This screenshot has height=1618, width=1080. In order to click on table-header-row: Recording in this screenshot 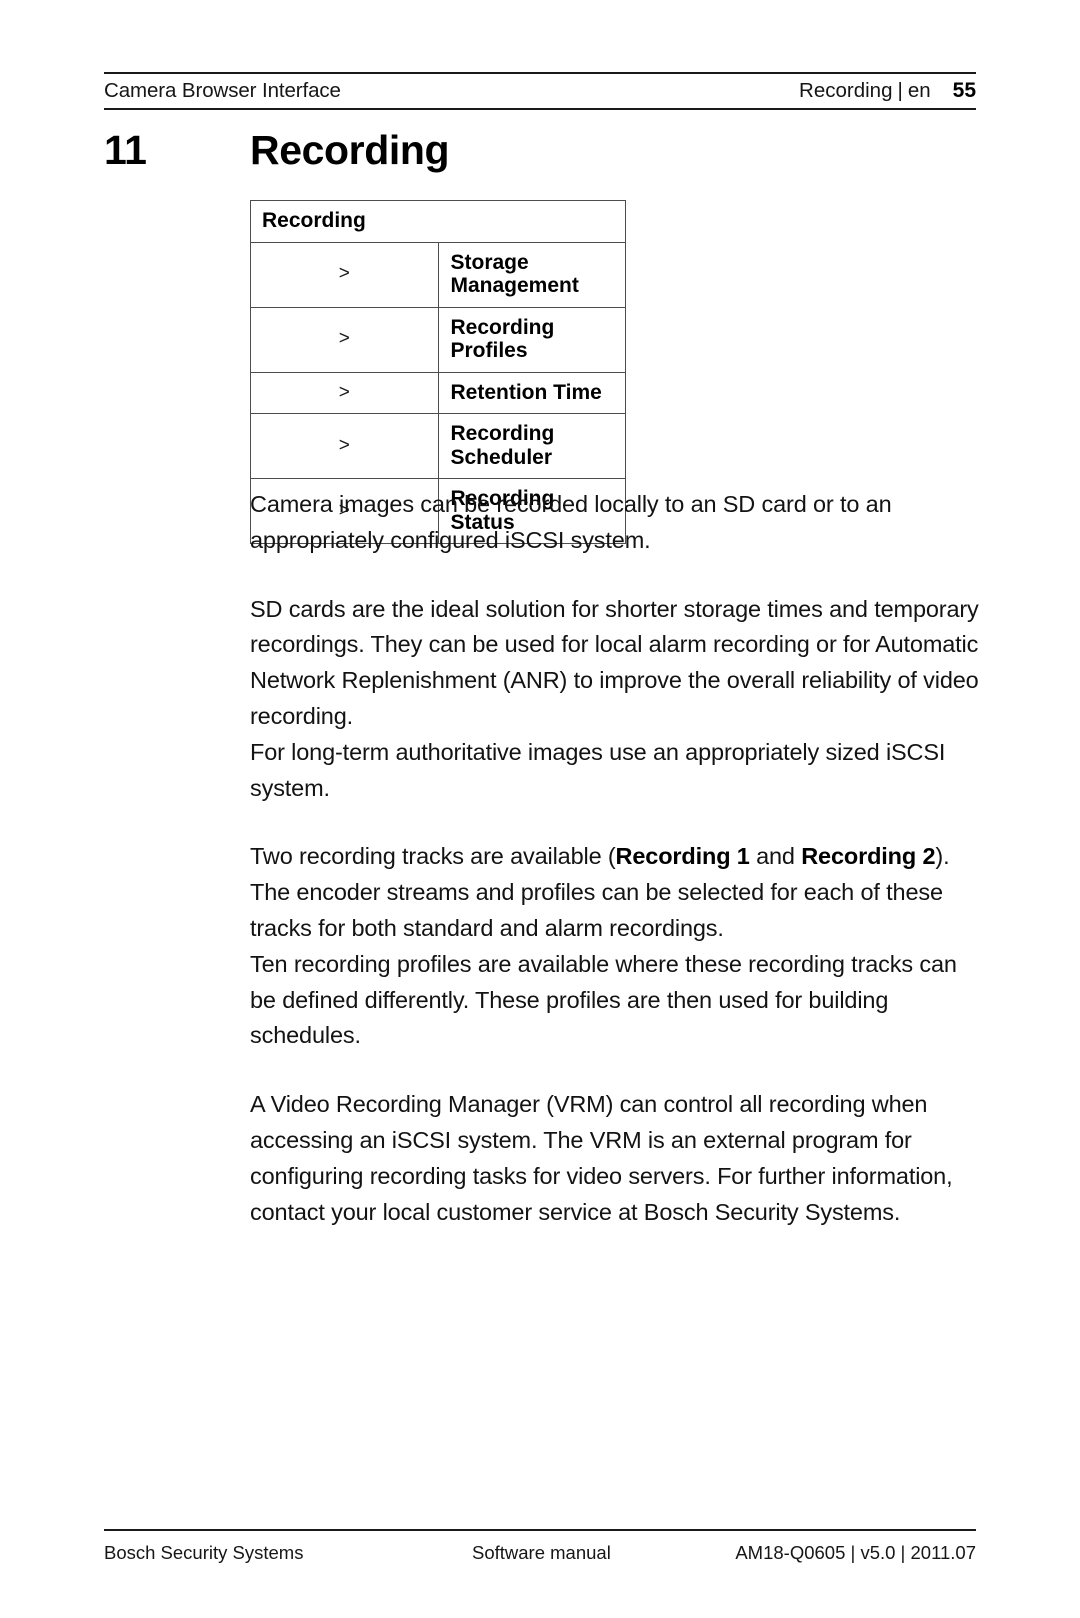, I will do `click(438, 221)`.